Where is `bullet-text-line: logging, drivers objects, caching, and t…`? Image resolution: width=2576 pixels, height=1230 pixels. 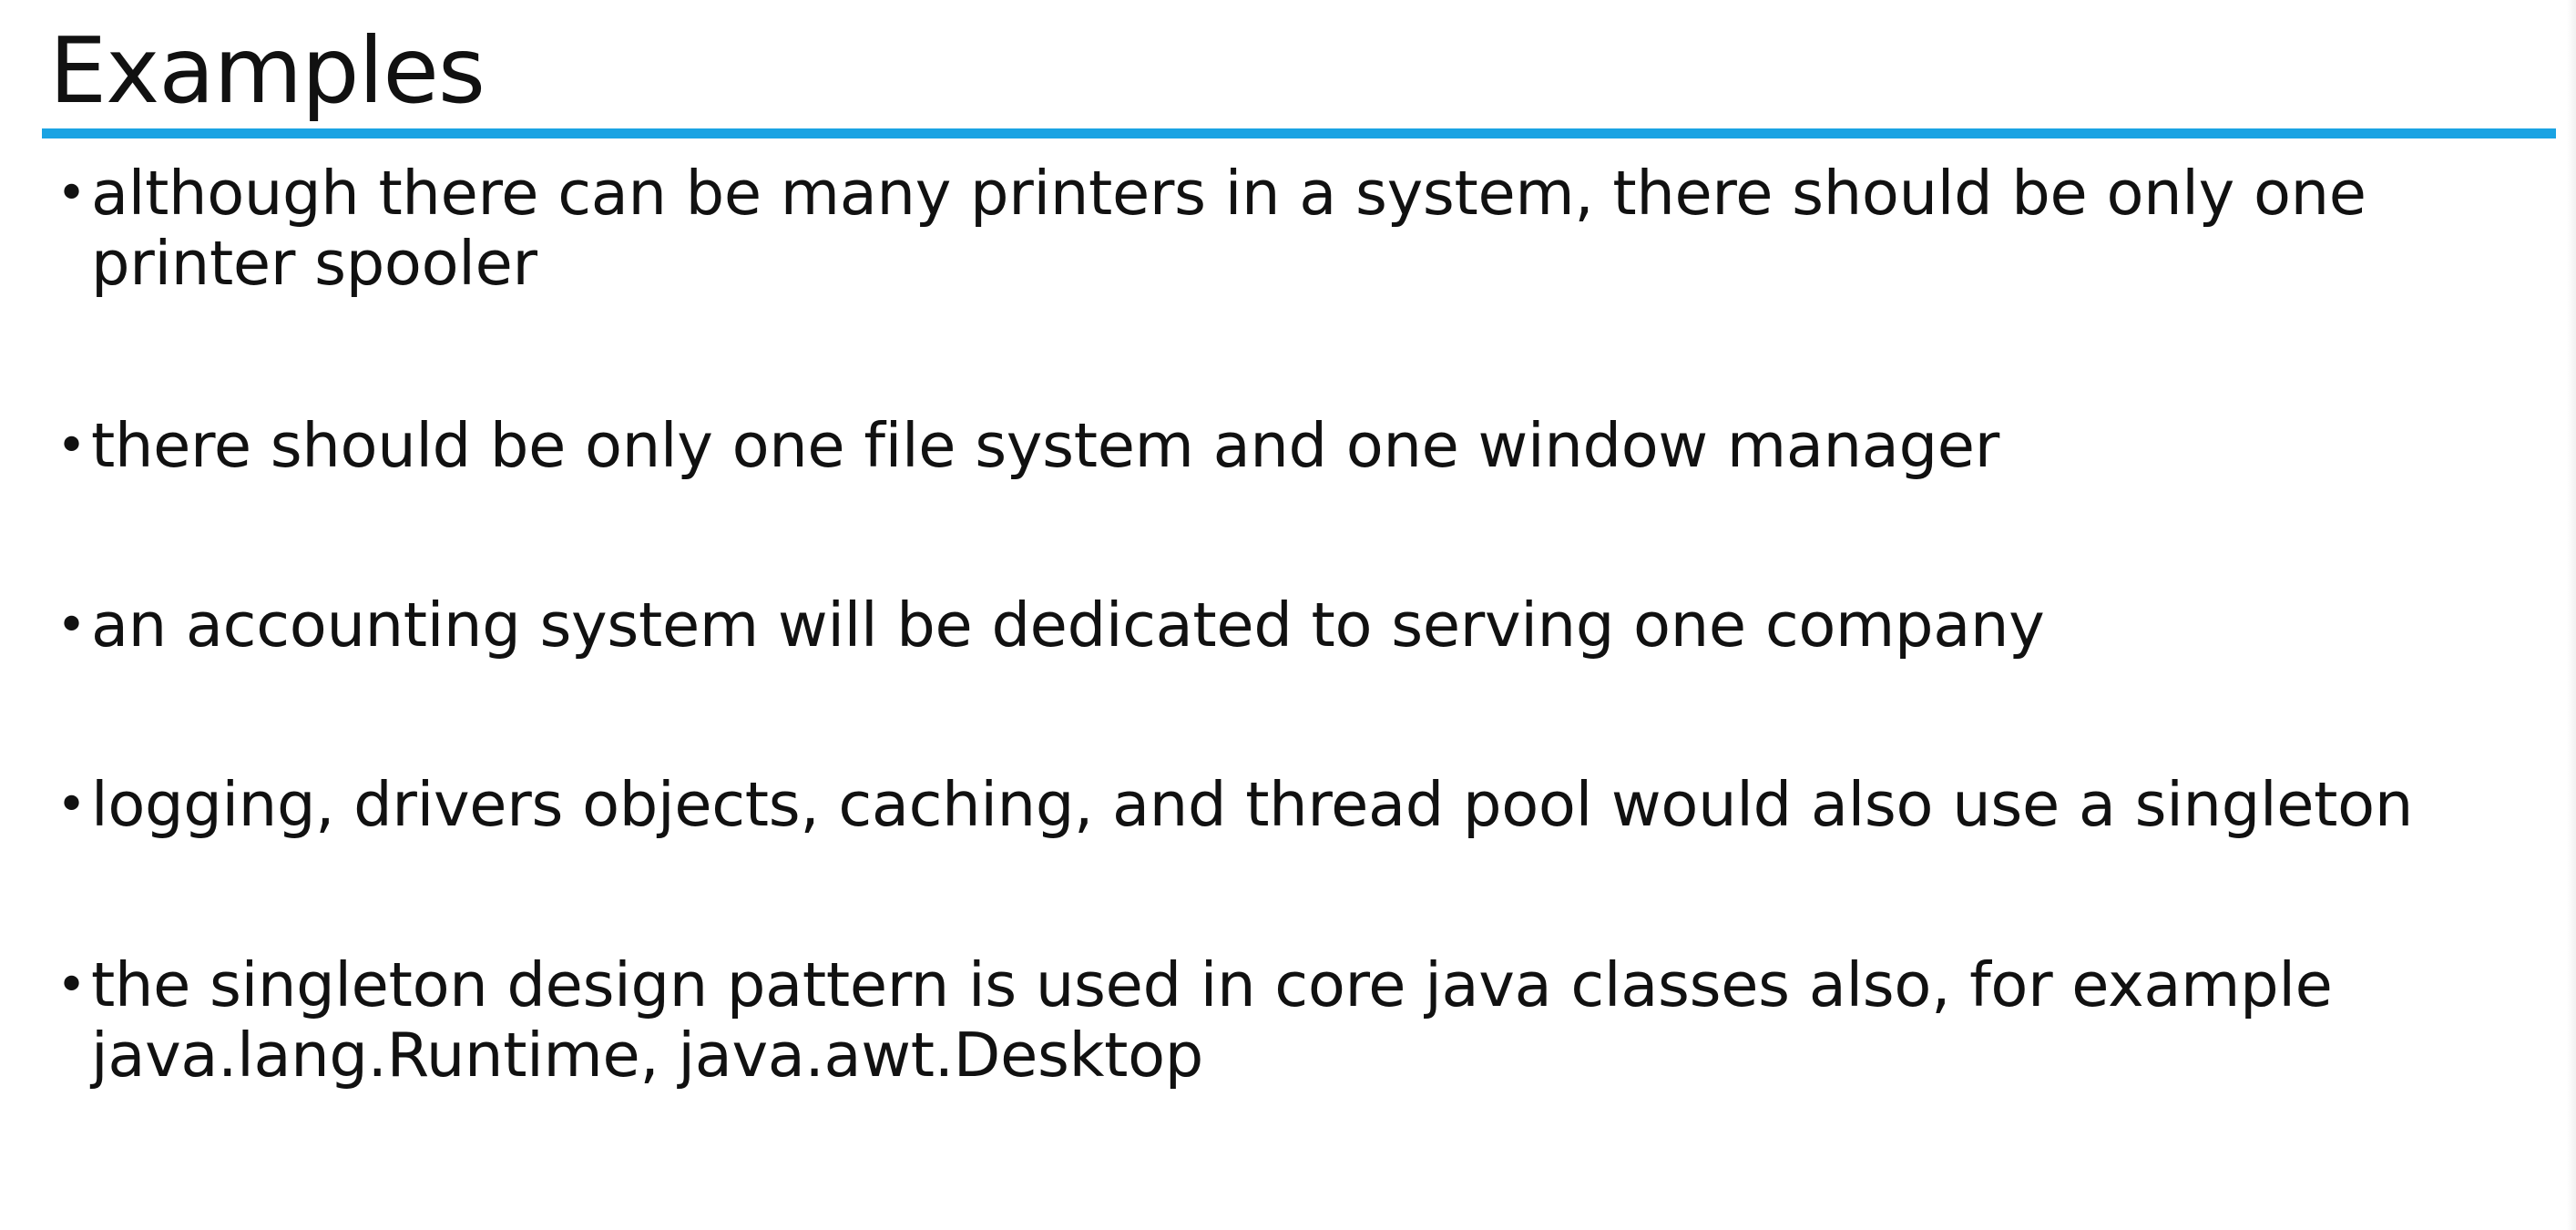
bullet-text-line: logging, drivers objects, caching, and t… is located at coordinates (1252, 805).